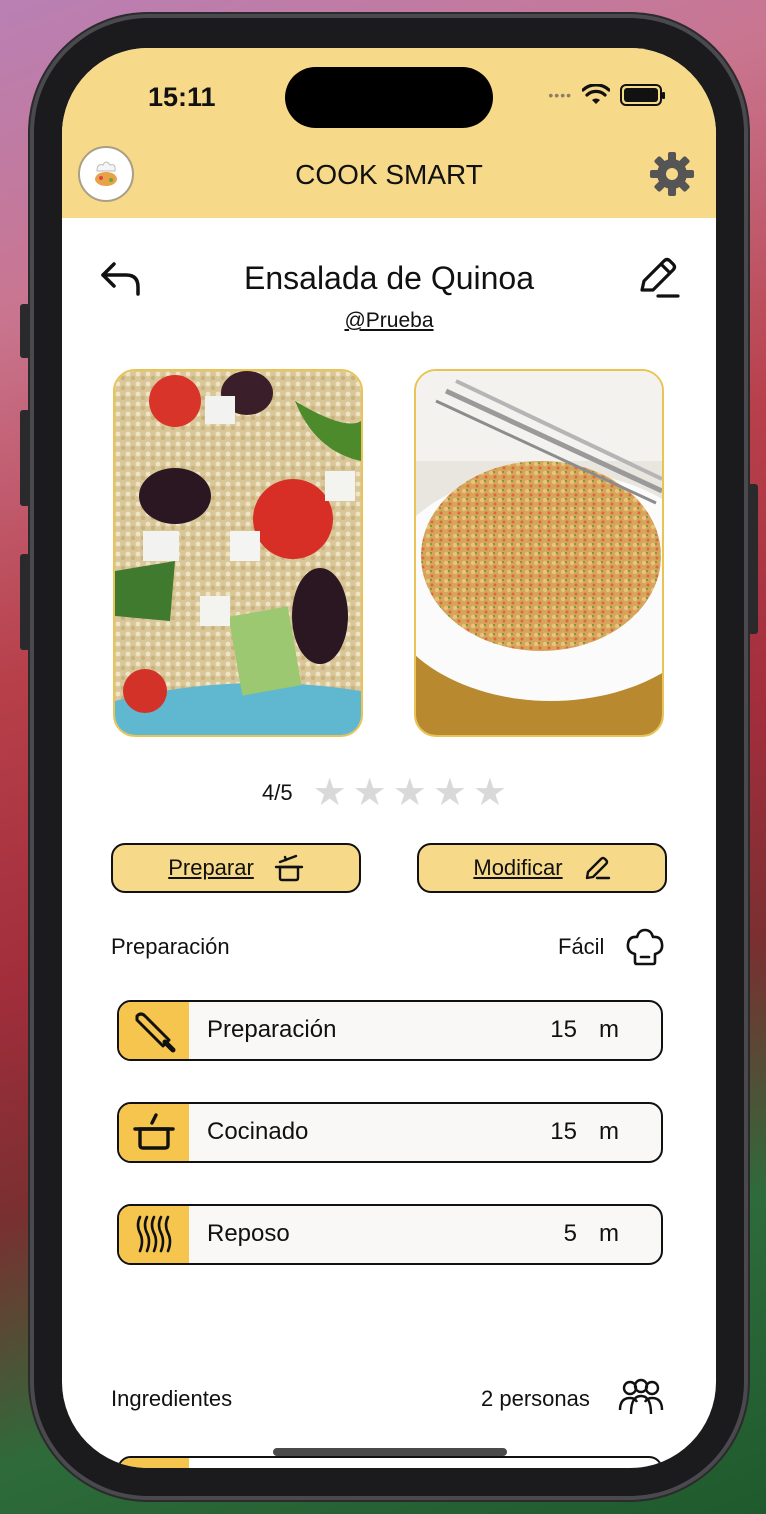 This screenshot has width=766, height=1514. What do you see at coordinates (154, 1030) in the screenshot?
I see `knife-icon` at bounding box center [154, 1030].